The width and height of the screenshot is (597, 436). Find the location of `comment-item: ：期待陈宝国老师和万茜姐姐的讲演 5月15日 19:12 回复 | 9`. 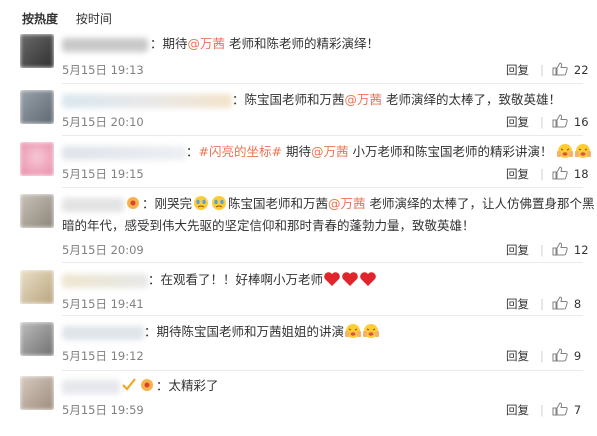

comment-item: ：期待陈宝国老师和万茜姐姐的讲演 5月15日 19:12 回复 | 9 is located at coordinates (298, 344).